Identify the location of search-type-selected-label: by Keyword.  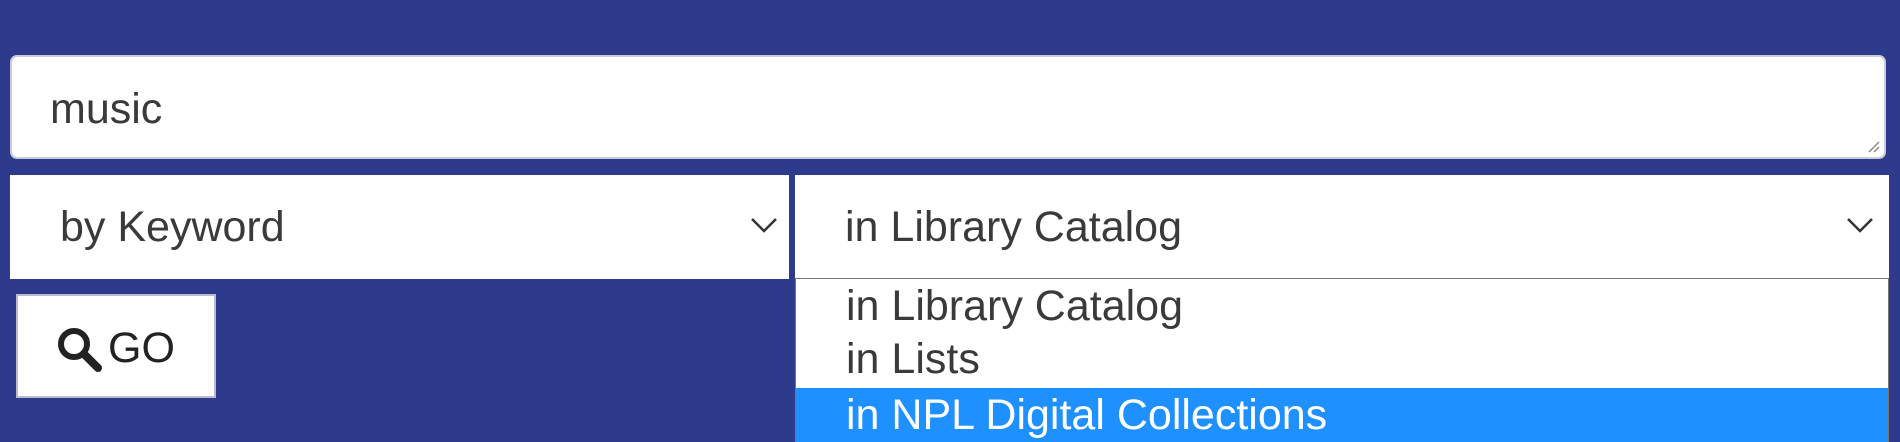
(172, 227).